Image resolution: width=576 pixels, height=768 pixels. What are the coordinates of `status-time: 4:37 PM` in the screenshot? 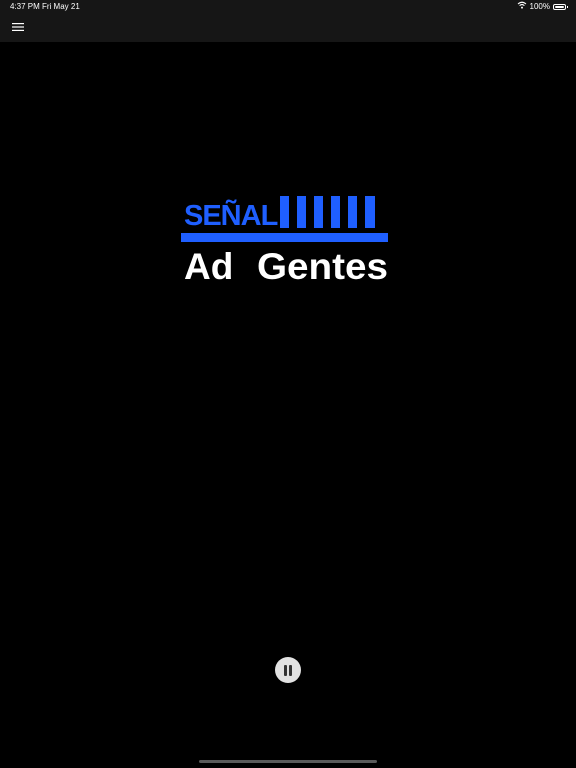 It's located at (25, 6).